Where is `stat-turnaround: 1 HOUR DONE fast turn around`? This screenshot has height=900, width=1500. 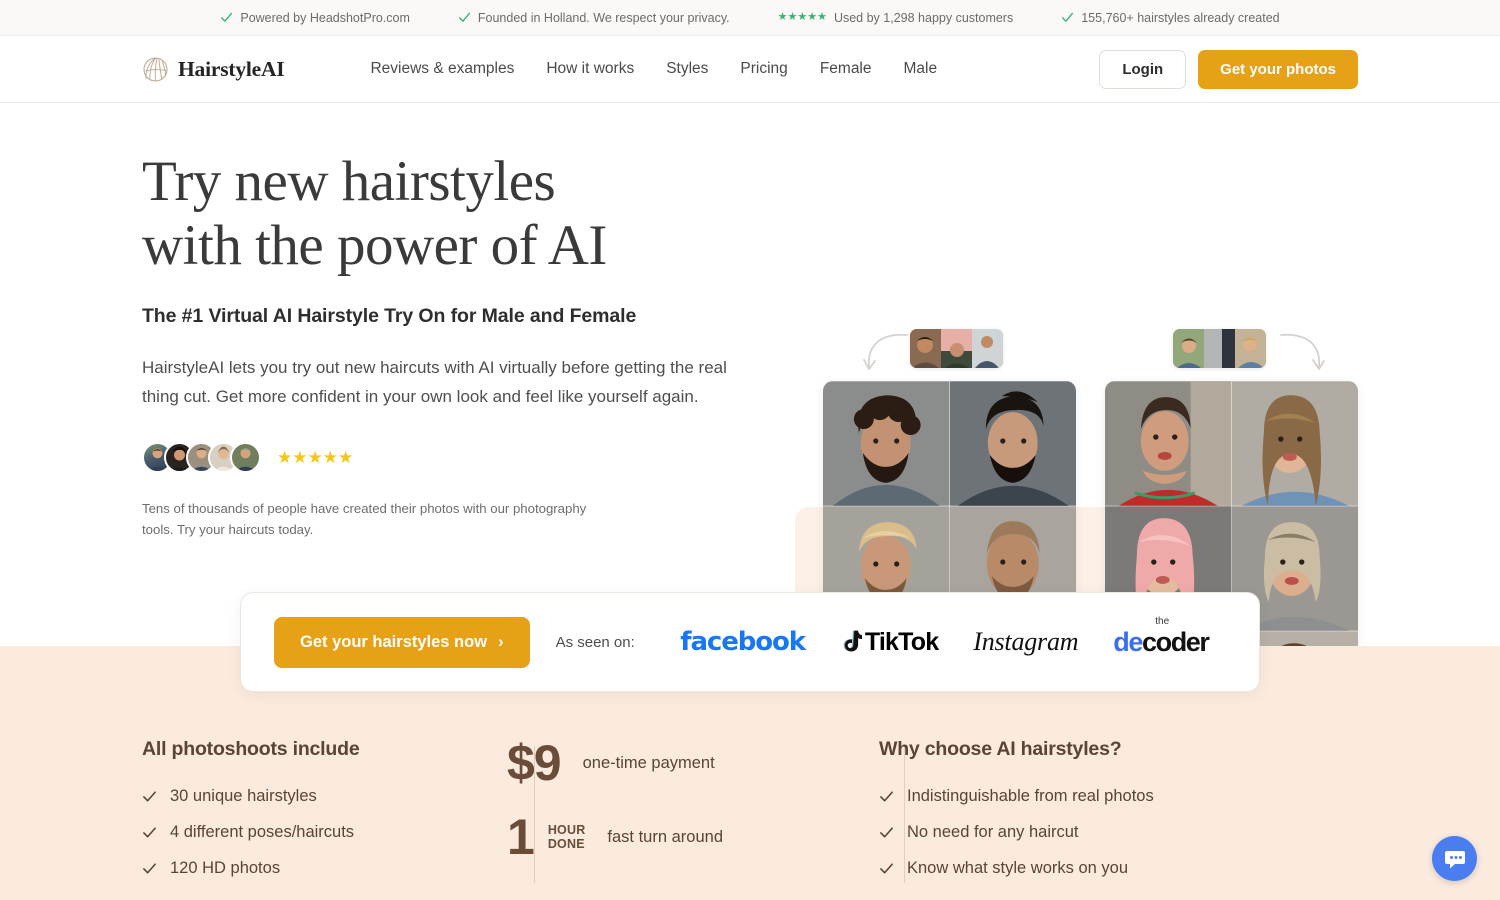 stat-turnaround: 1 HOUR DONE fast turn around is located at coordinates (660, 837).